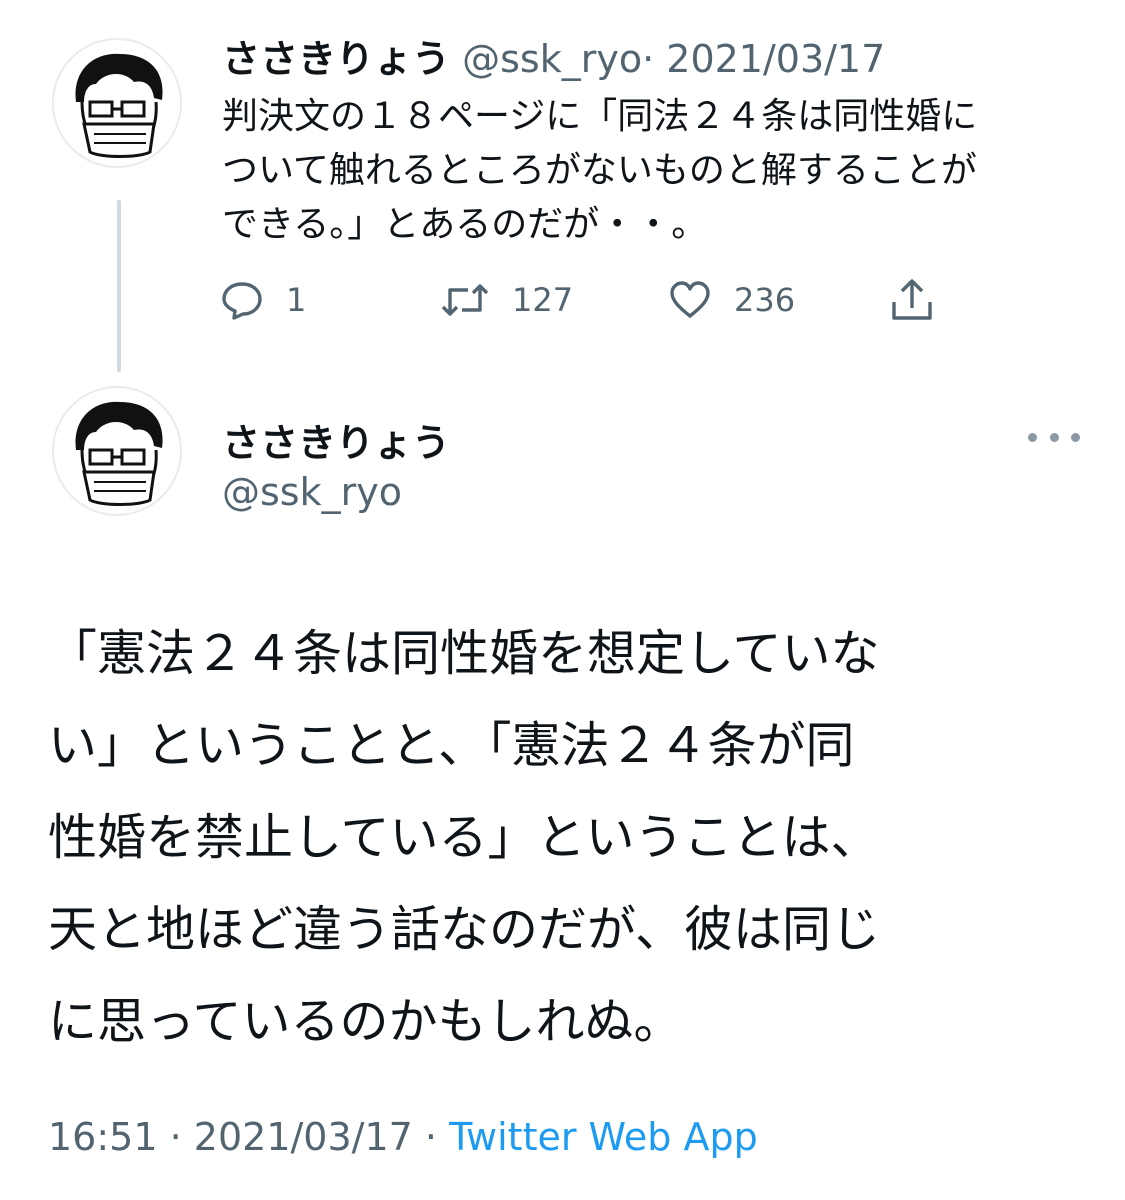 The width and height of the screenshot is (1125, 1200). Describe the element at coordinates (465, 224) in the screenshot. I see `text-line: できる。」とあるのだが・・。` at that location.